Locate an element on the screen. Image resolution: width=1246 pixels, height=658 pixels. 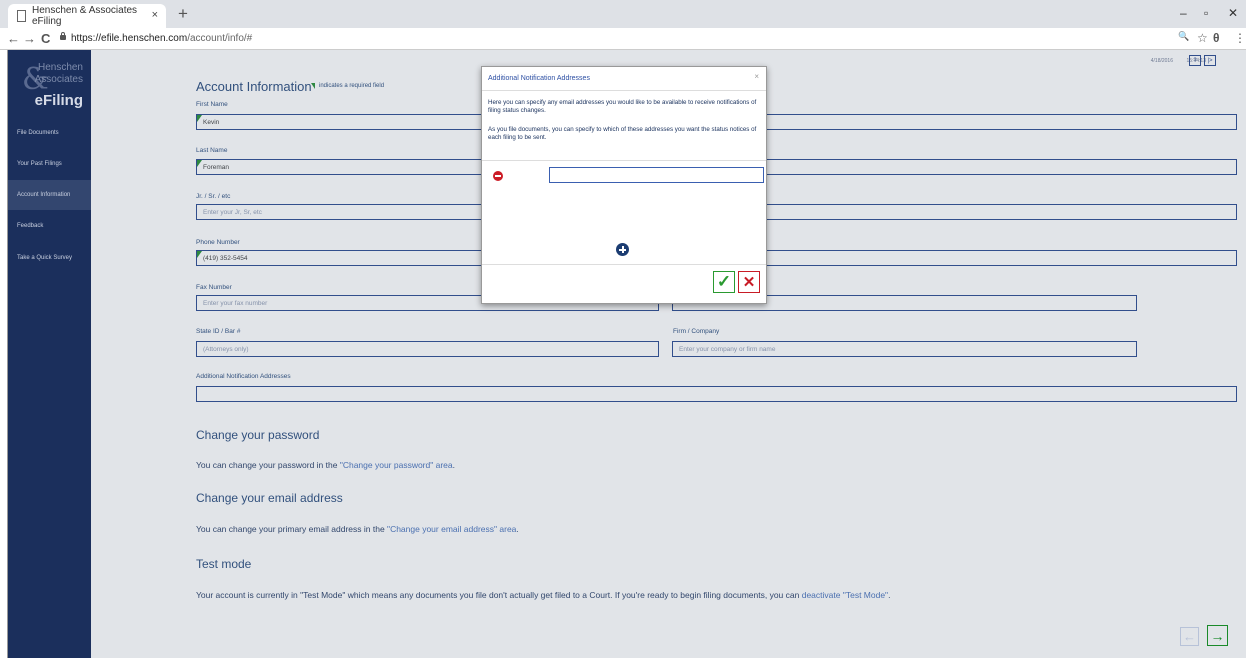
browser-tab: Henschen & Associates eFiling × is located at coordinates (87, 16).